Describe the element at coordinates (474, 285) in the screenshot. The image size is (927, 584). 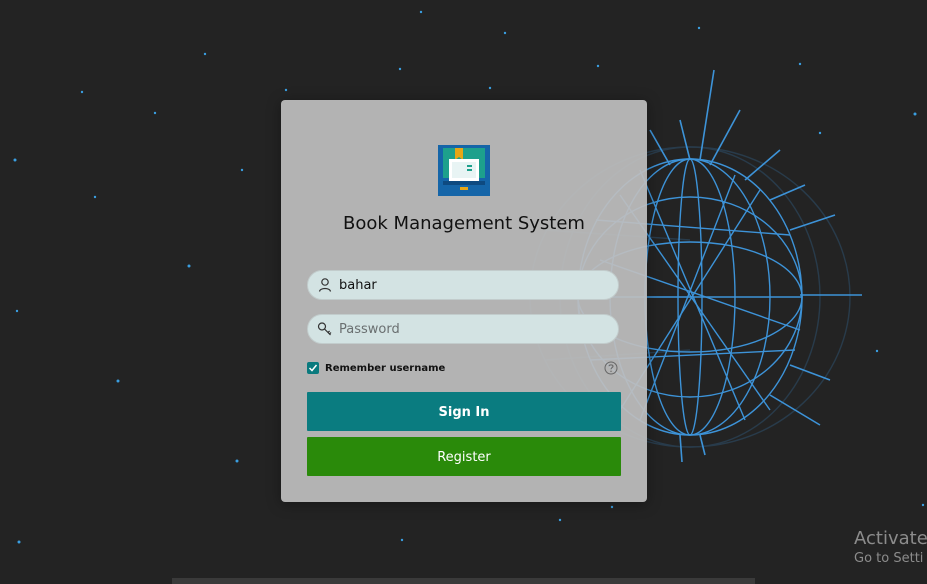
I see `username-input` at that location.